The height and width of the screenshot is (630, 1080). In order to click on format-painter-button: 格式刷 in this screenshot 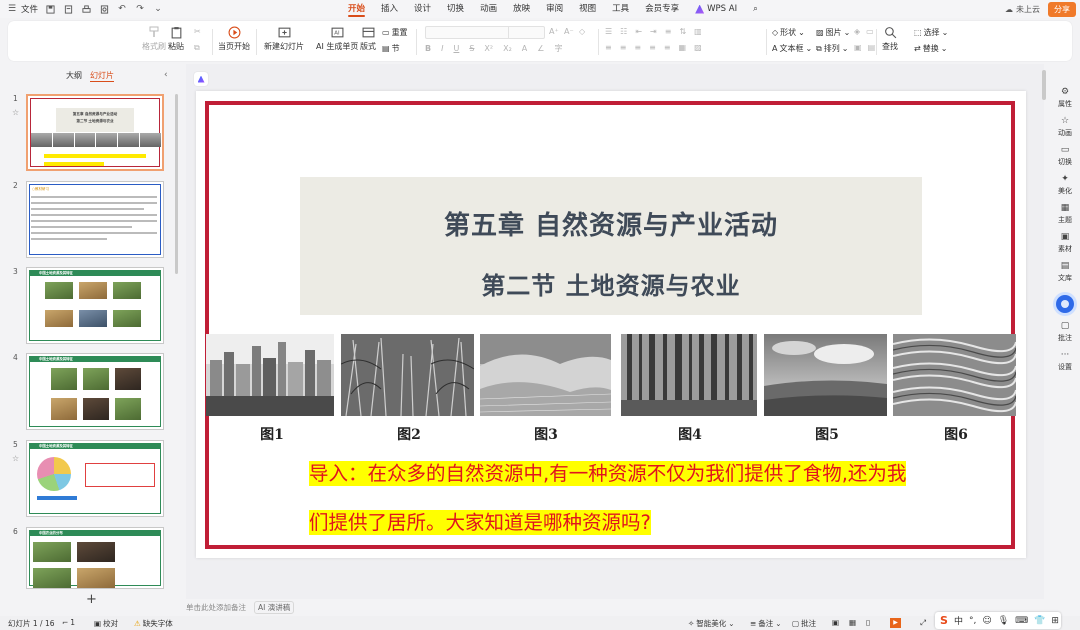, I will do `click(154, 38)`.